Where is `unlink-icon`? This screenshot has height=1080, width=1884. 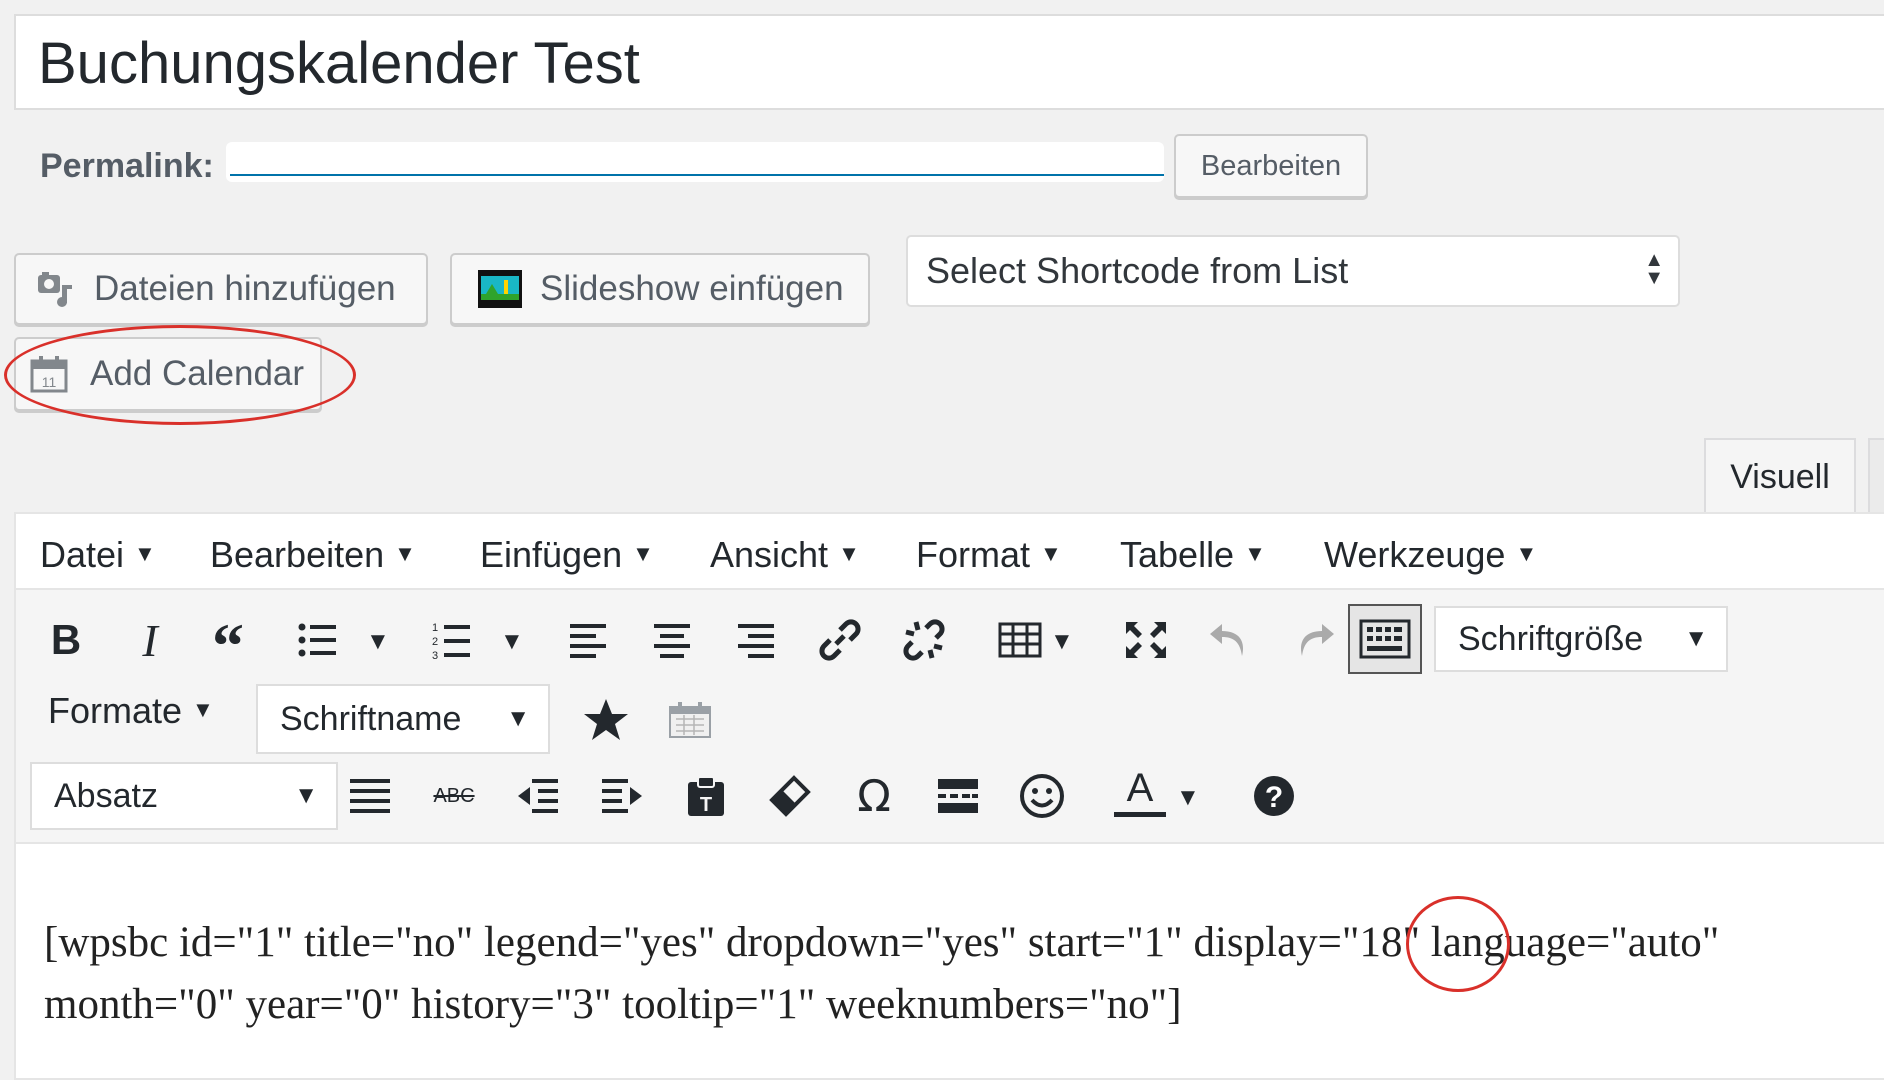 unlink-icon is located at coordinates (924, 640).